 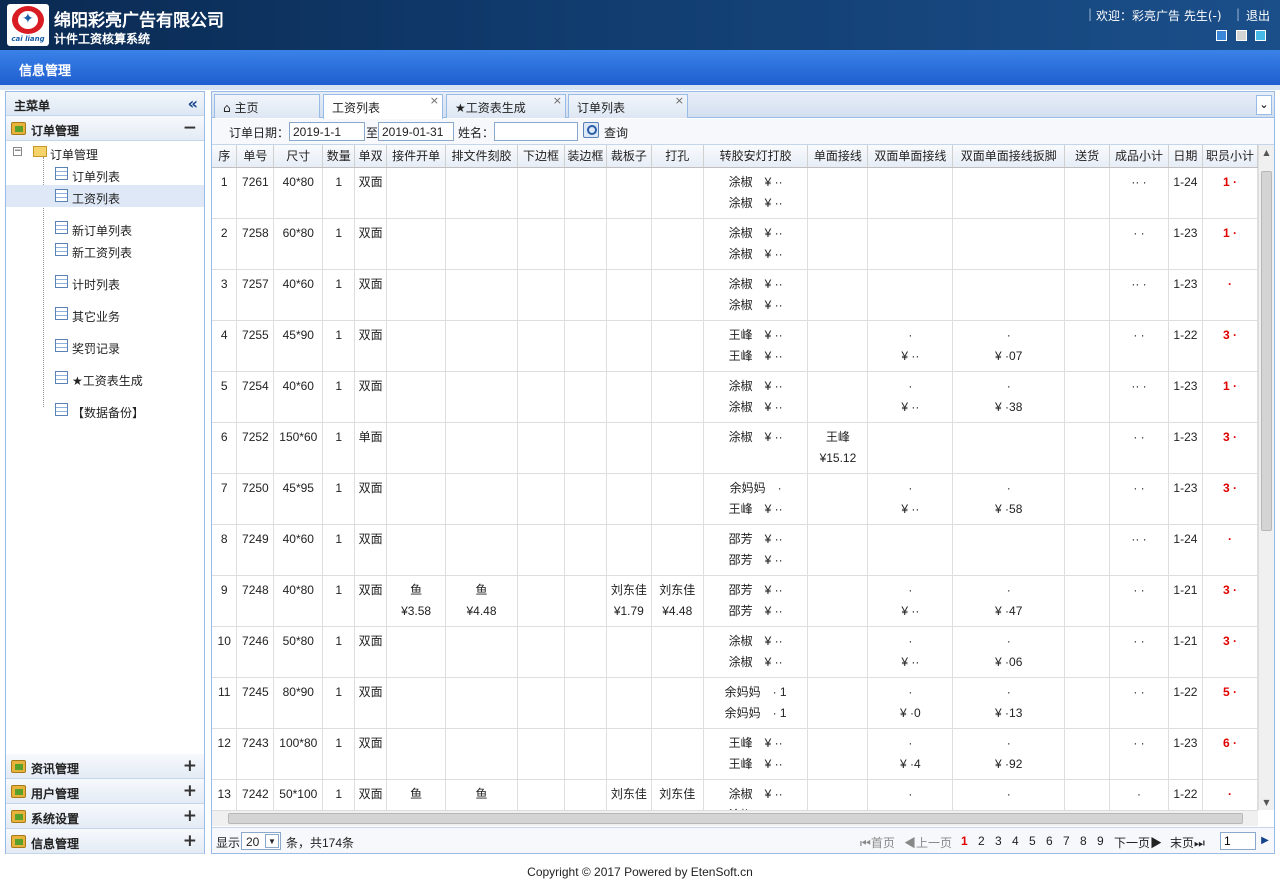 I want to click on page-link: 4, so click(x=1015, y=841).